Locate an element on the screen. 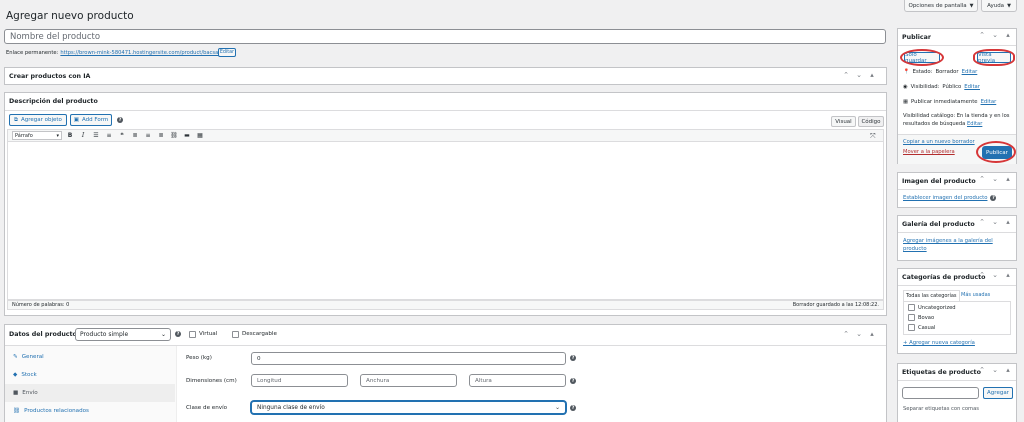  add-tag-button: Agregar is located at coordinates (998, 393).